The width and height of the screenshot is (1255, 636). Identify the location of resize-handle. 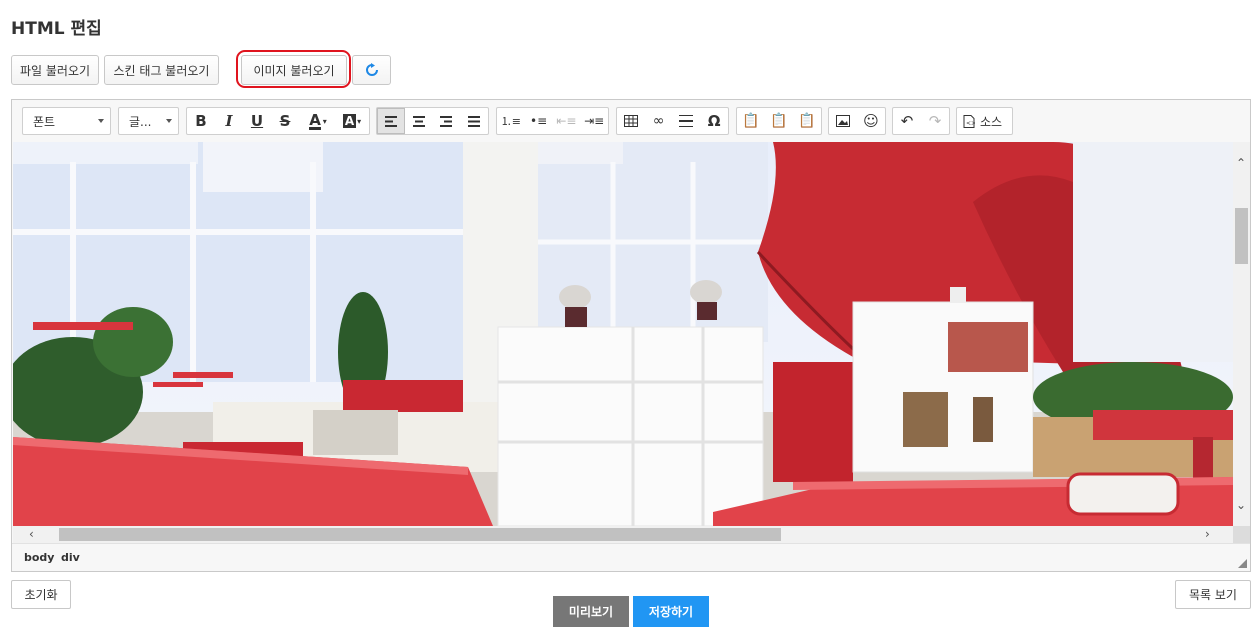
(1242, 563).